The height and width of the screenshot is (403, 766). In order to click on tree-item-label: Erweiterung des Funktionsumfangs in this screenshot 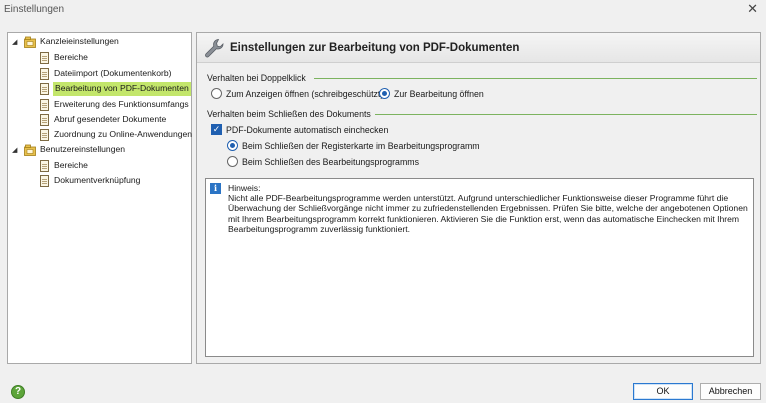, I will do `click(121, 104)`.